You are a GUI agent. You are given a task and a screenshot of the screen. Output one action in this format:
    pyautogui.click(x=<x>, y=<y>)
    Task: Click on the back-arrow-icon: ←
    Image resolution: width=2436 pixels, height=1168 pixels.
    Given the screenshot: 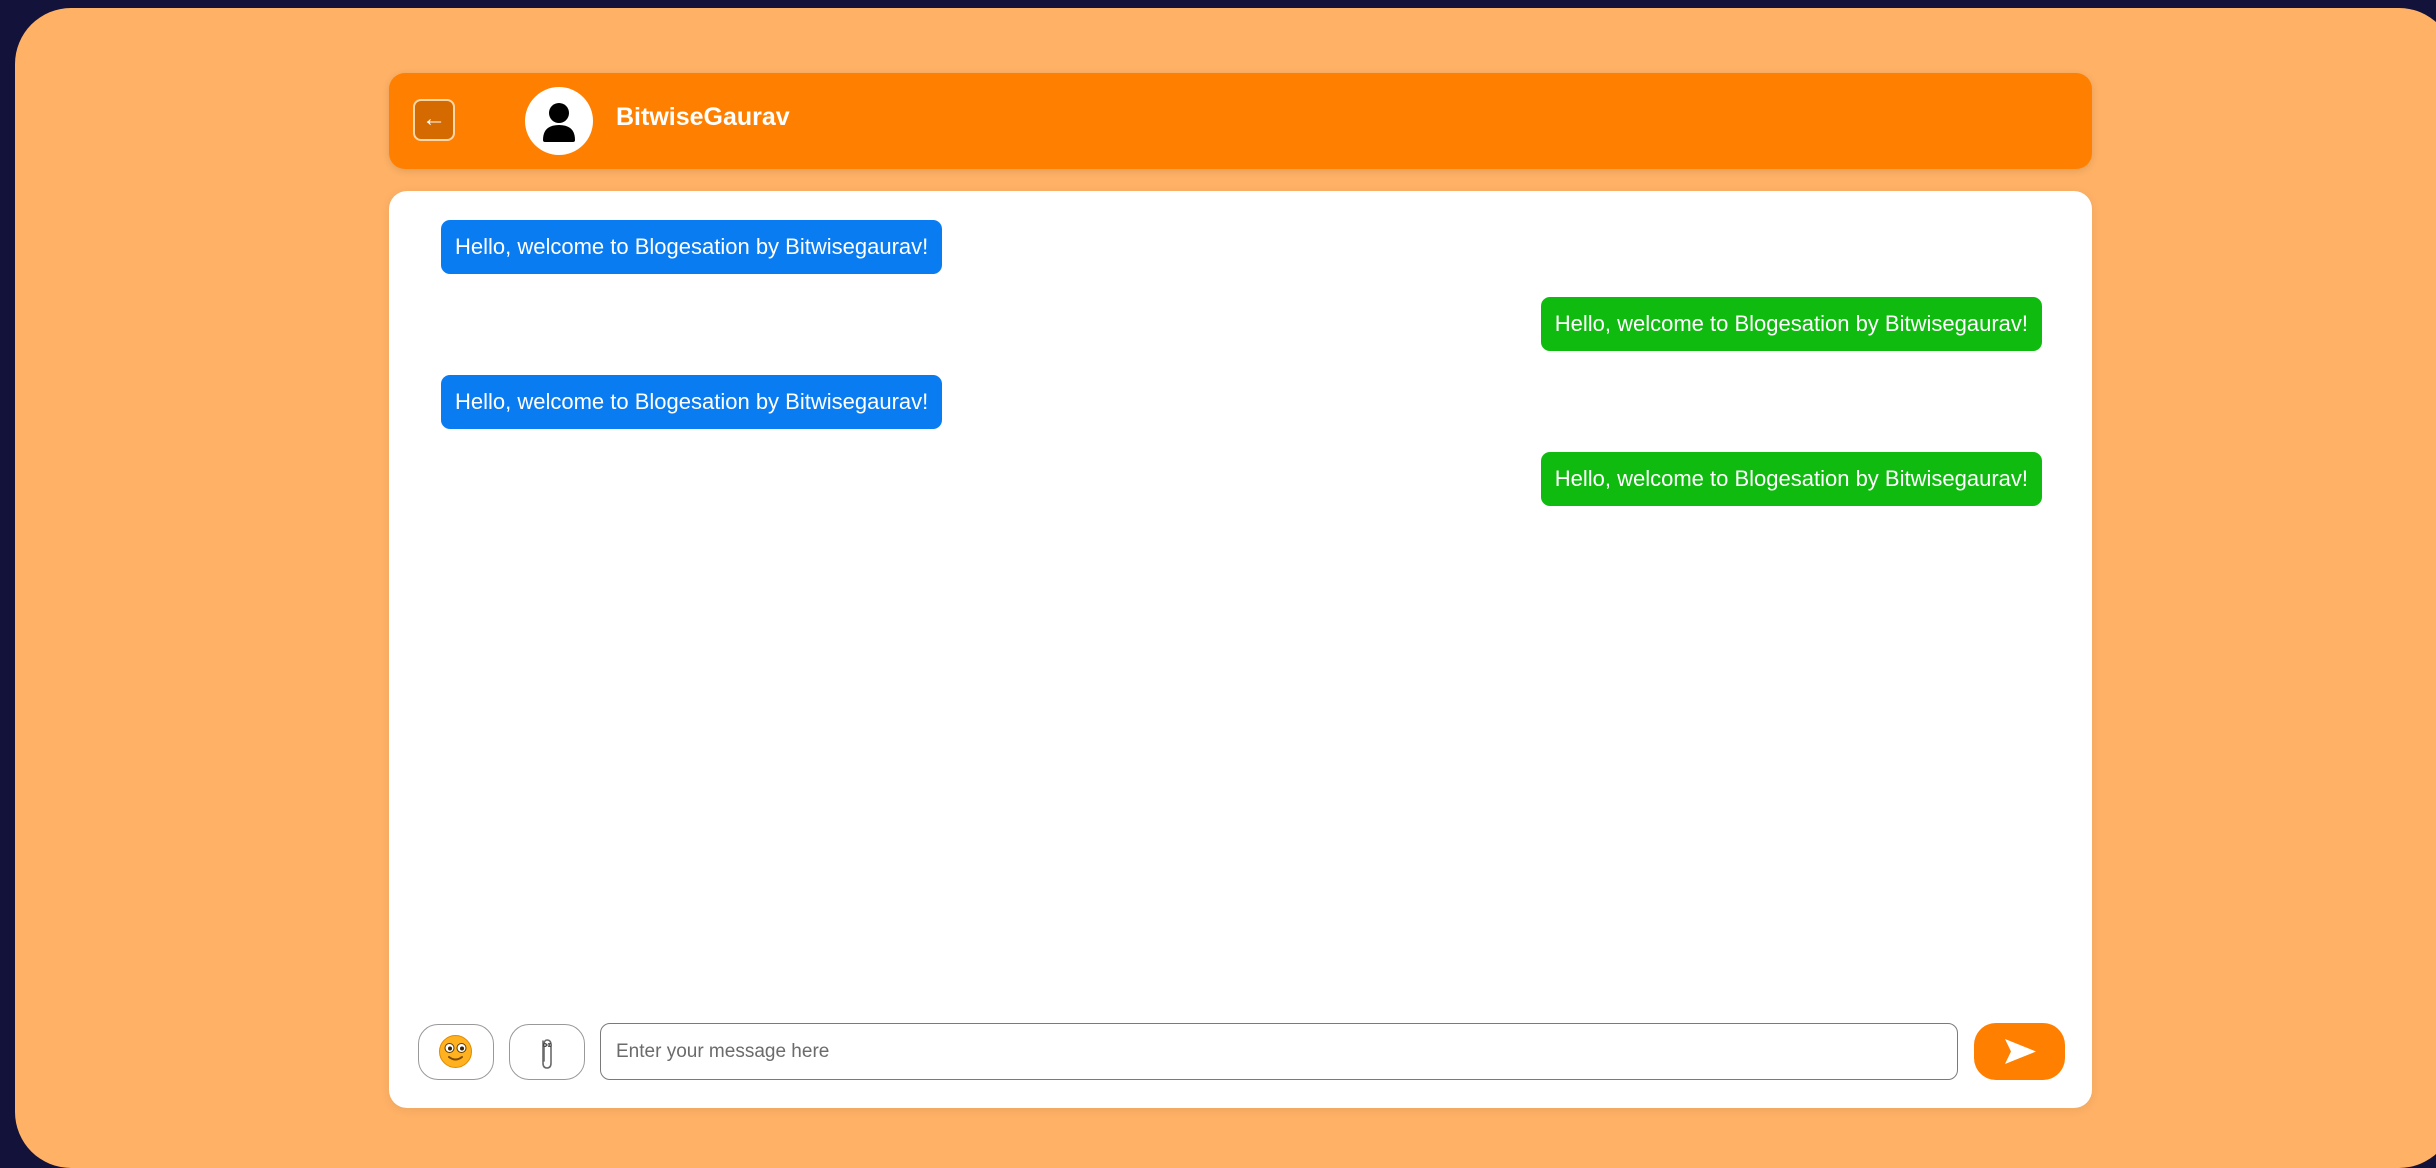 What is the action you would take?
    pyautogui.click(x=434, y=118)
    